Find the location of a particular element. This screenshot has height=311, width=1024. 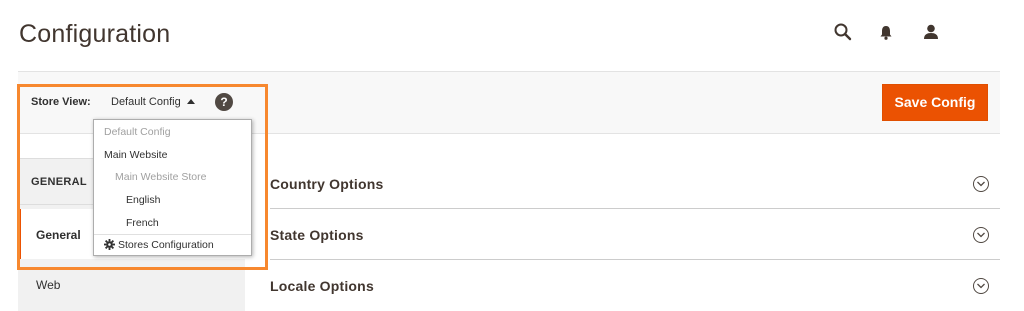

dropdown-item-french: French is located at coordinates (172, 223).